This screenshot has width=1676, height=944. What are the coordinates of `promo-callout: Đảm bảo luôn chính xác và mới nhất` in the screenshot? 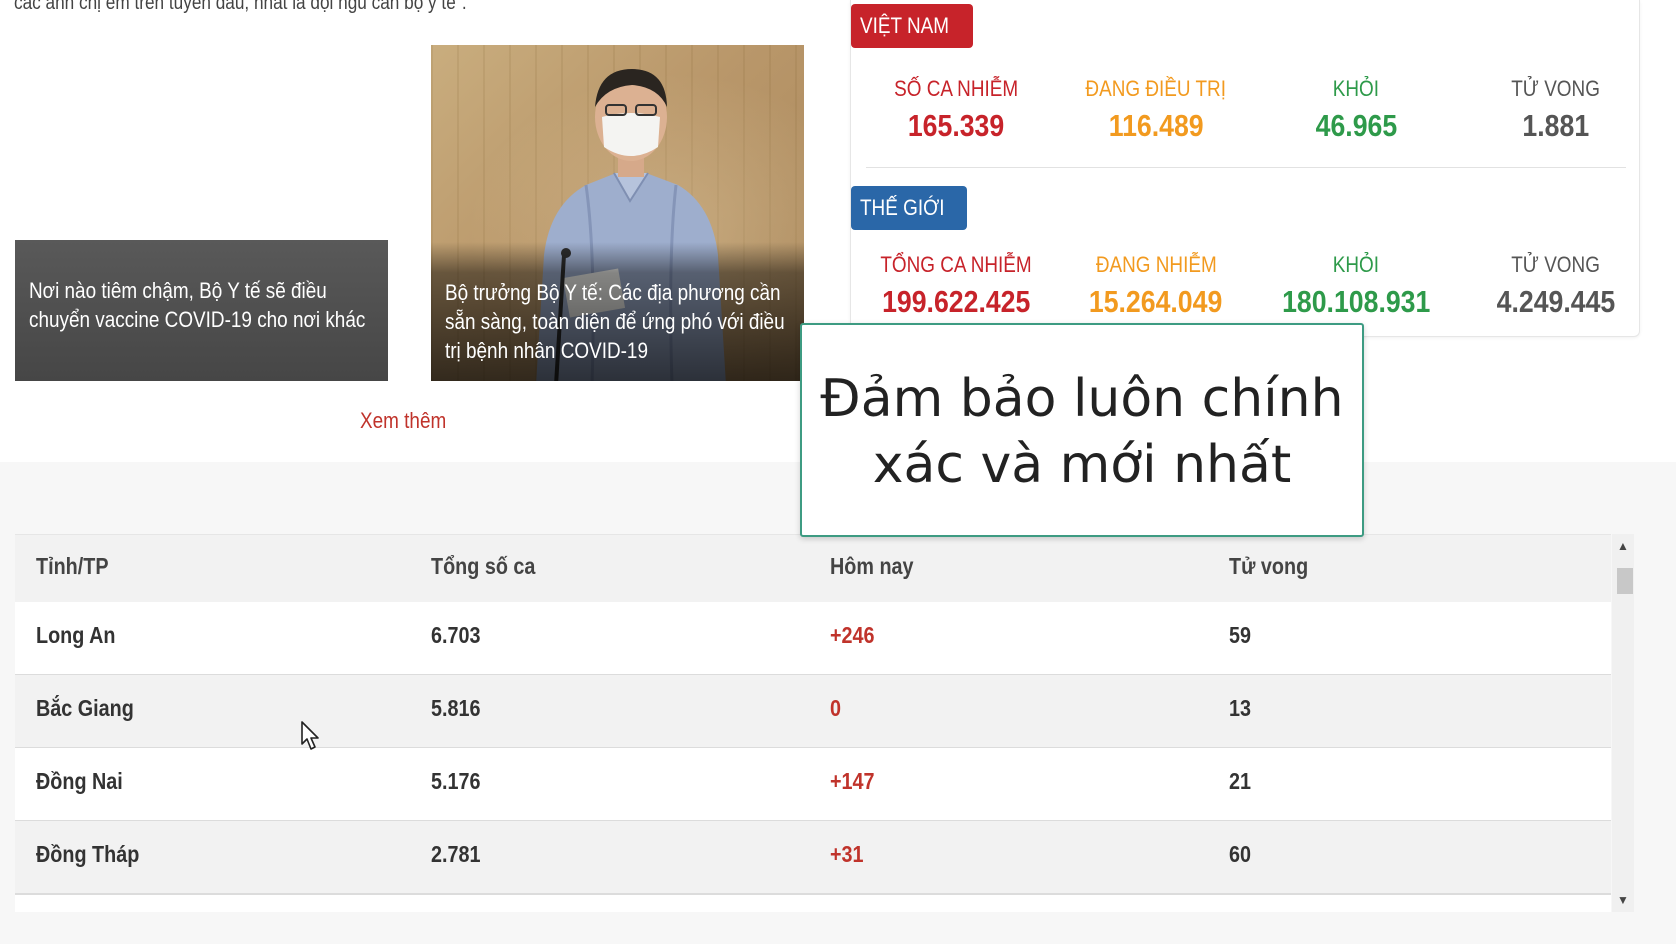 It's located at (1082, 430).